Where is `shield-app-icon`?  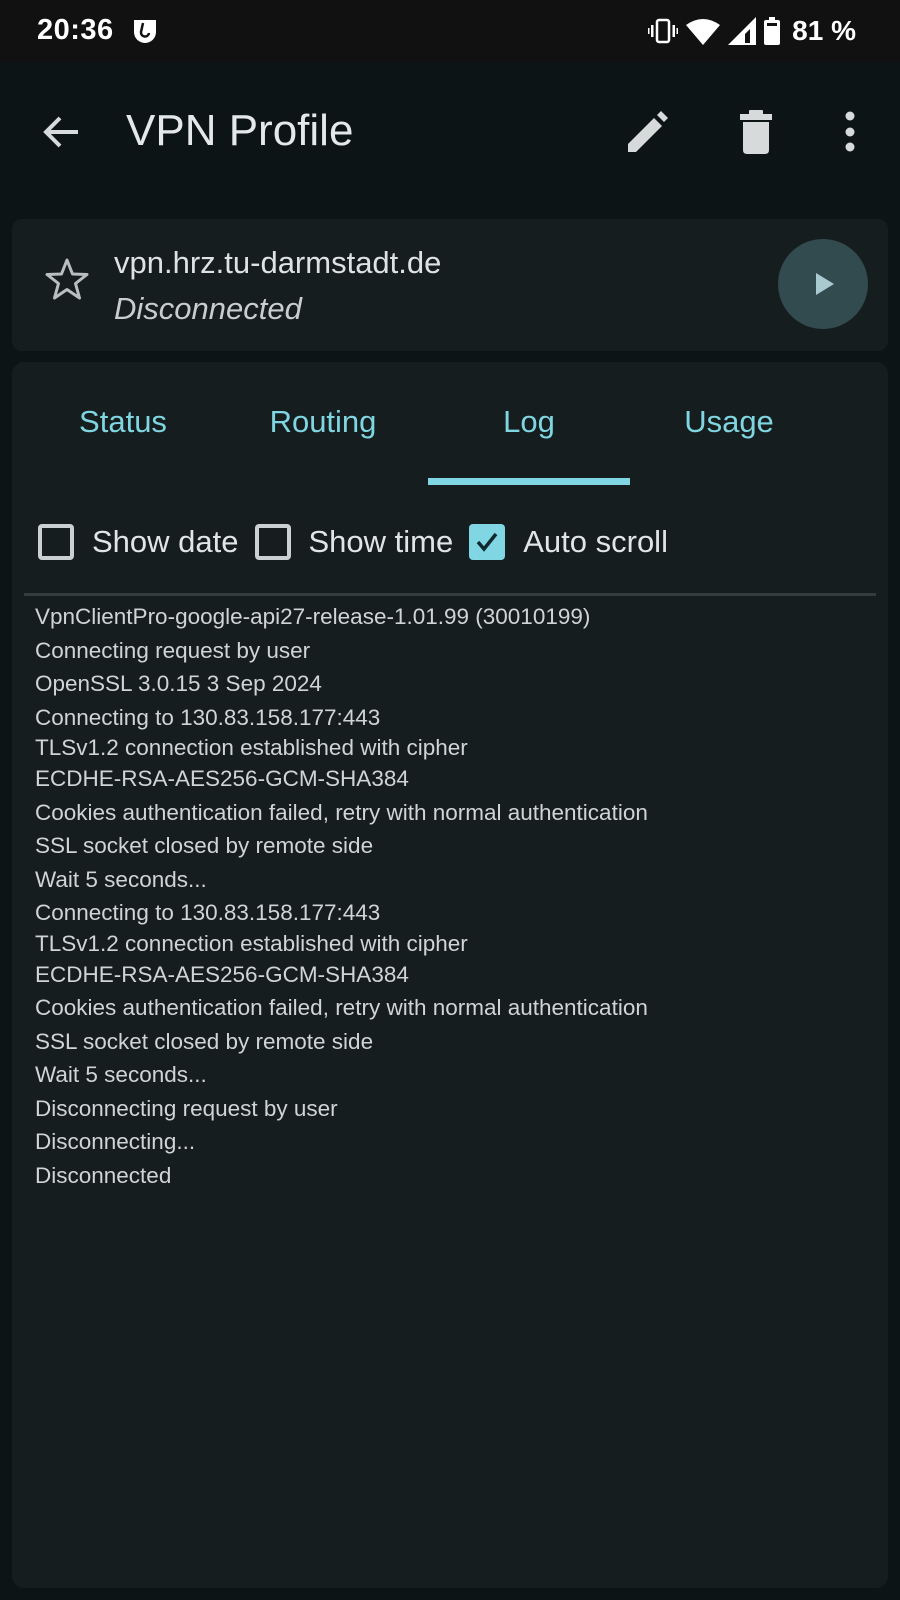
shield-app-icon is located at coordinates (145, 31).